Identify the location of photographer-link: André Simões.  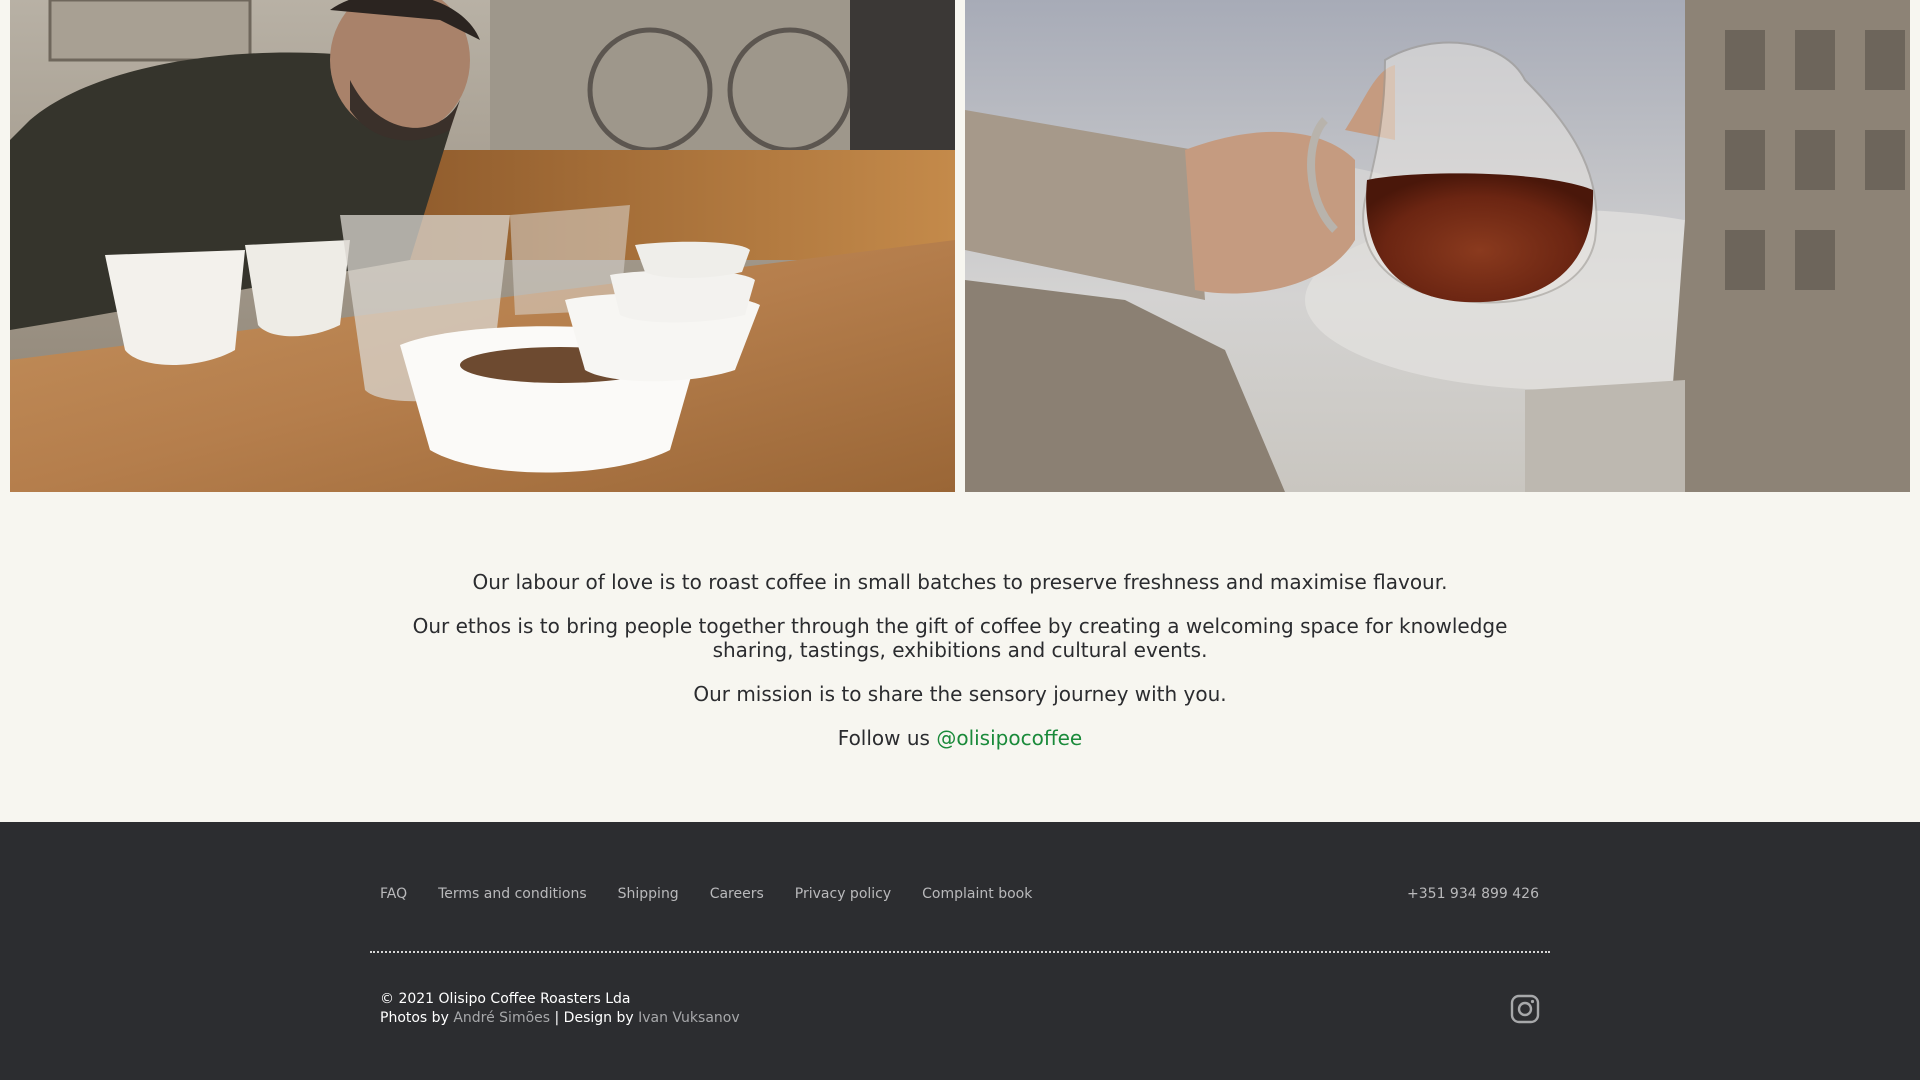
(501, 1018).